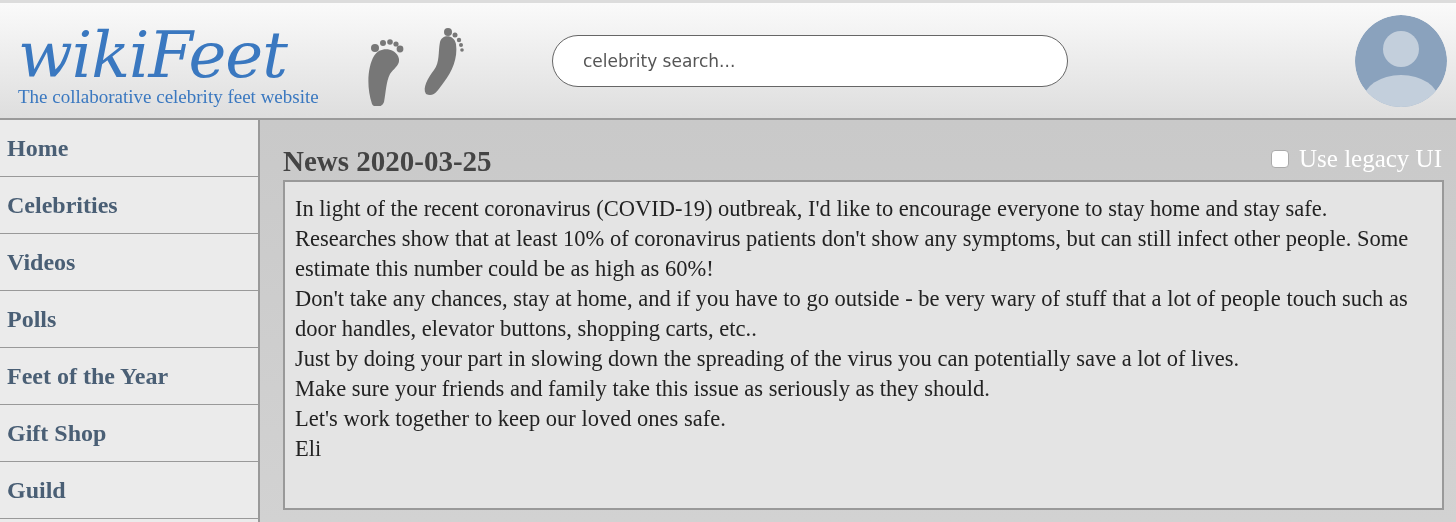 The width and height of the screenshot is (1456, 522). What do you see at coordinates (1280, 159) in the screenshot?
I see `legacy-ui-checkbox` at bounding box center [1280, 159].